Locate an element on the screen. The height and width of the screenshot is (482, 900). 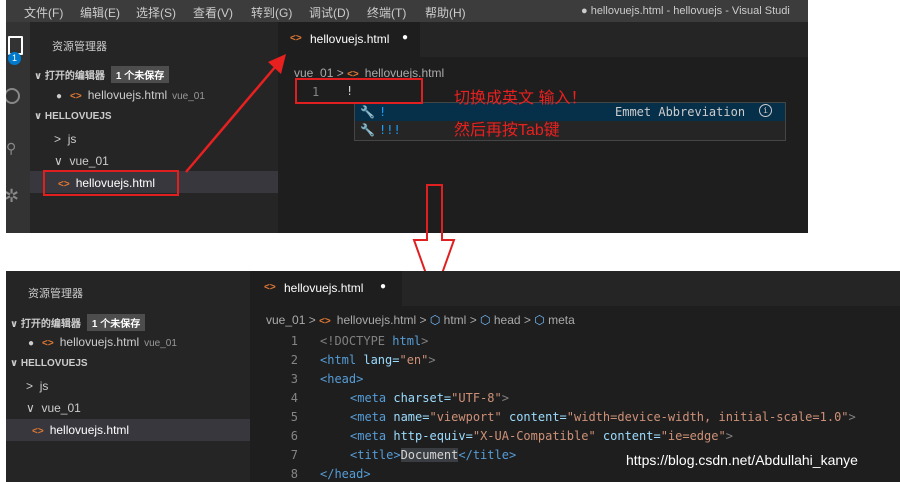
code-token: lang= is located at coordinates (381, 360).